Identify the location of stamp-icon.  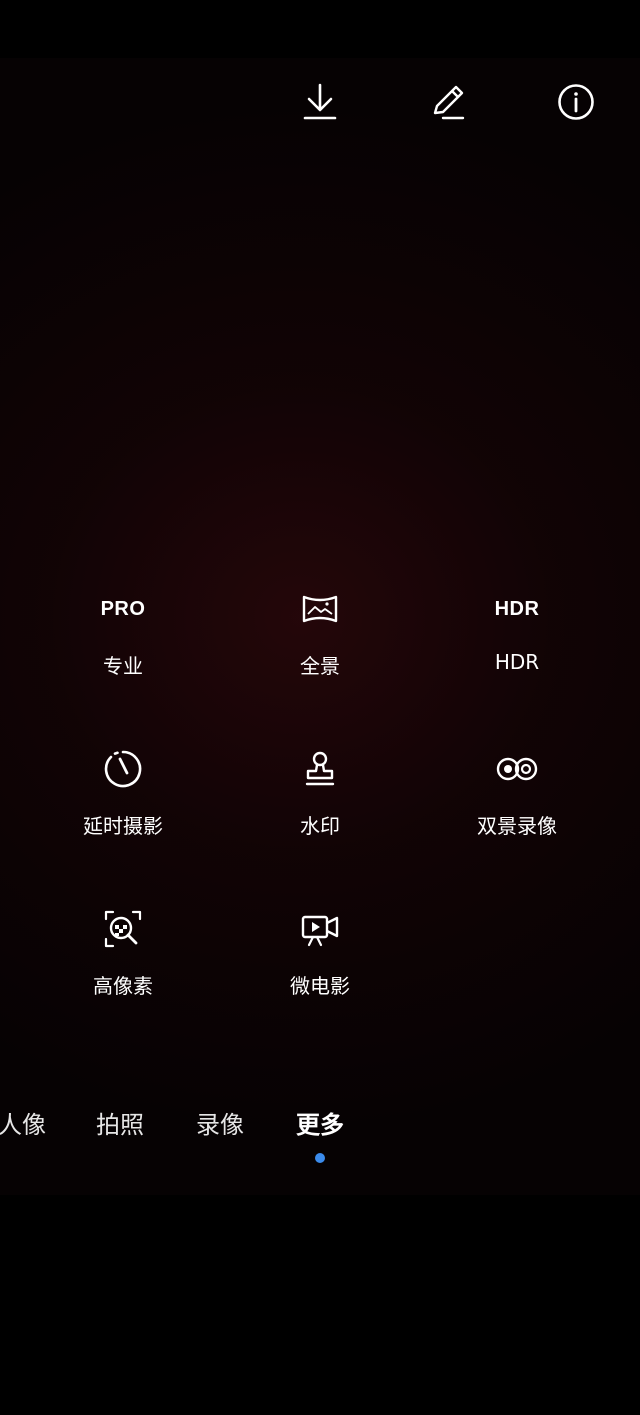
(320, 768).